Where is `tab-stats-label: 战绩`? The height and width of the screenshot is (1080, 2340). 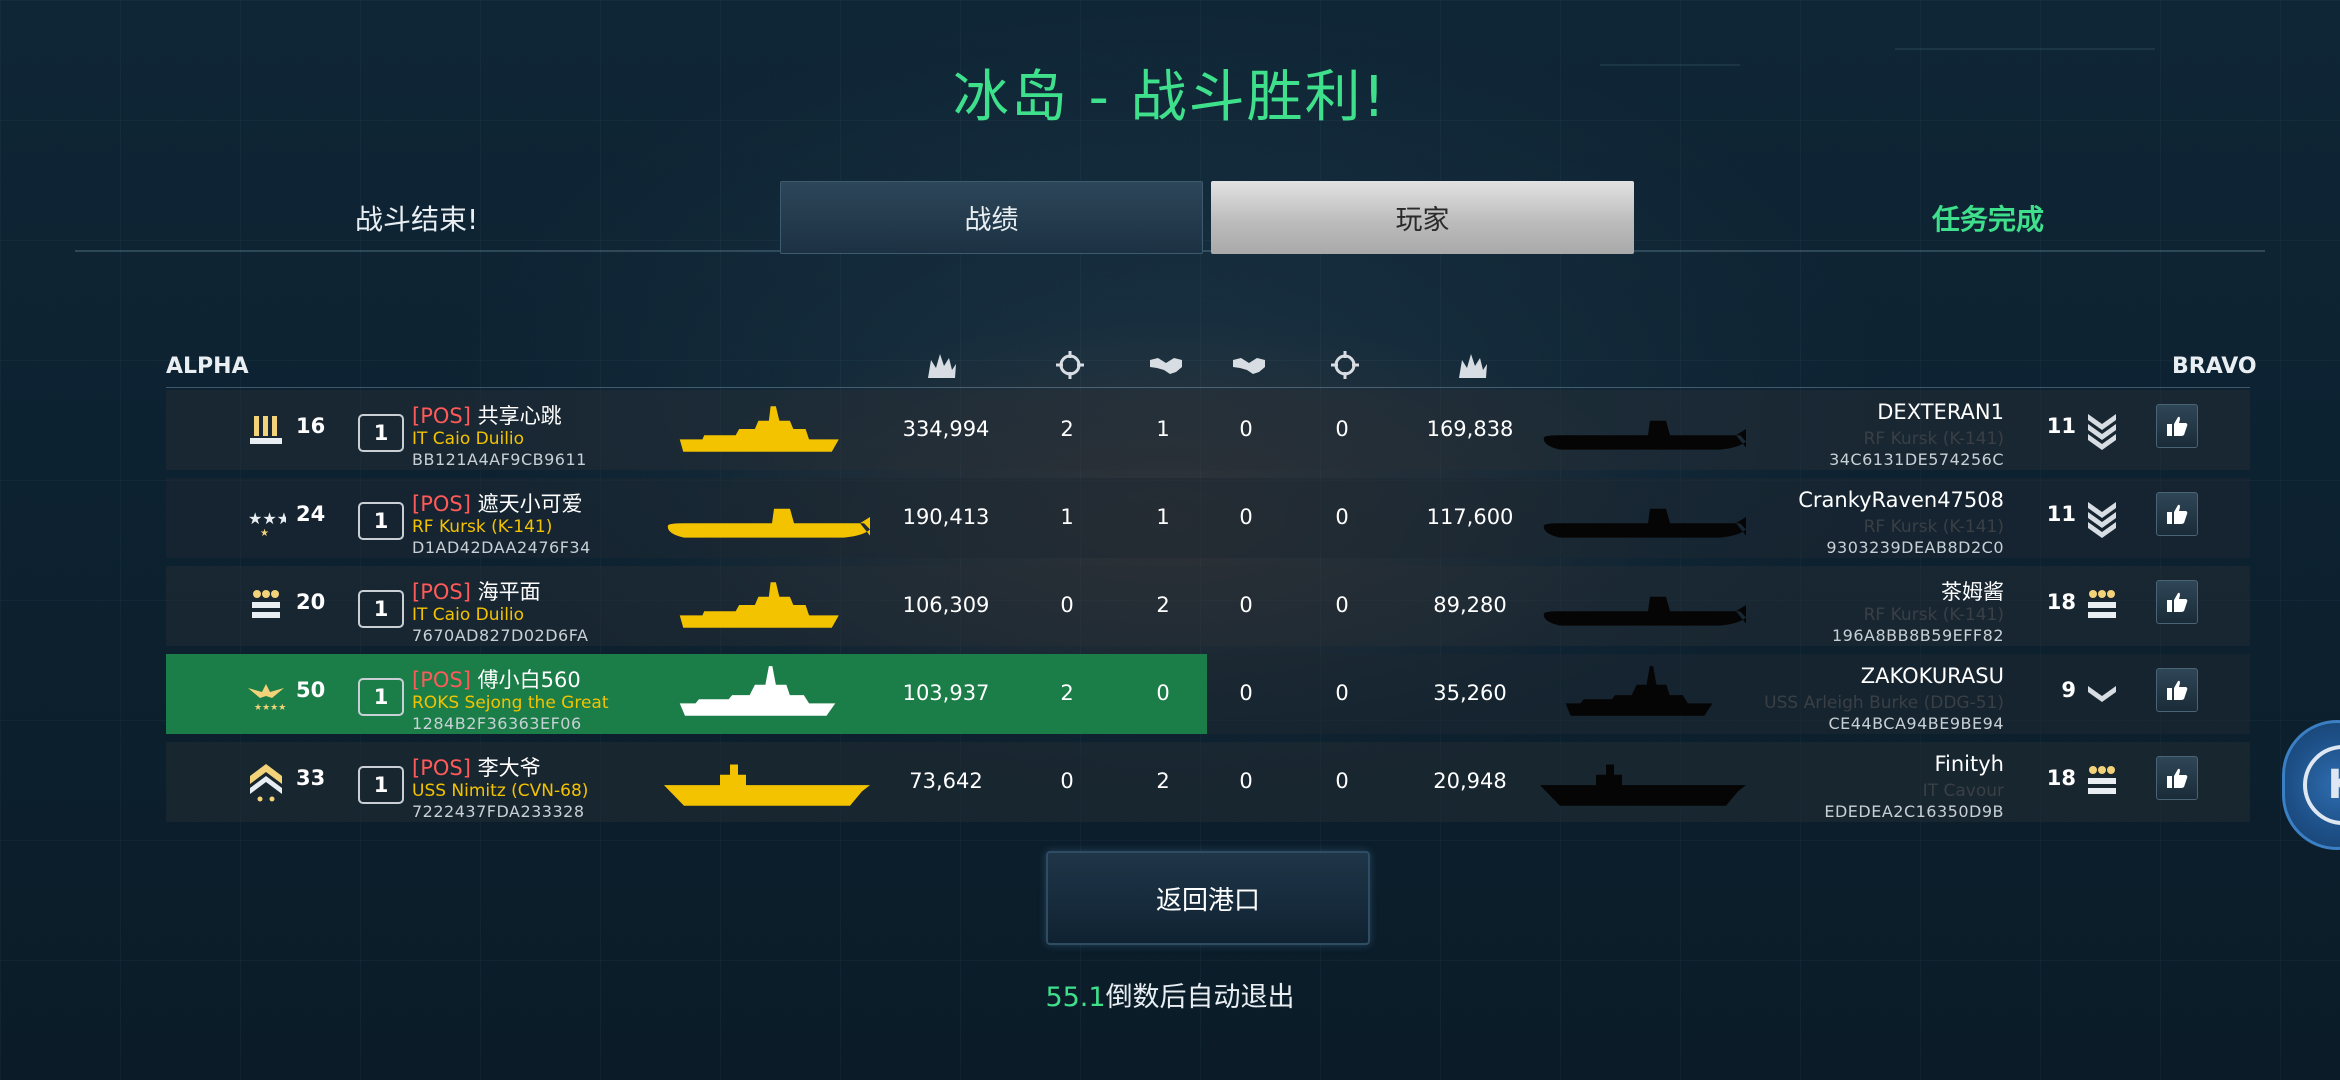
tab-stats-label: 战绩 is located at coordinates (991, 220).